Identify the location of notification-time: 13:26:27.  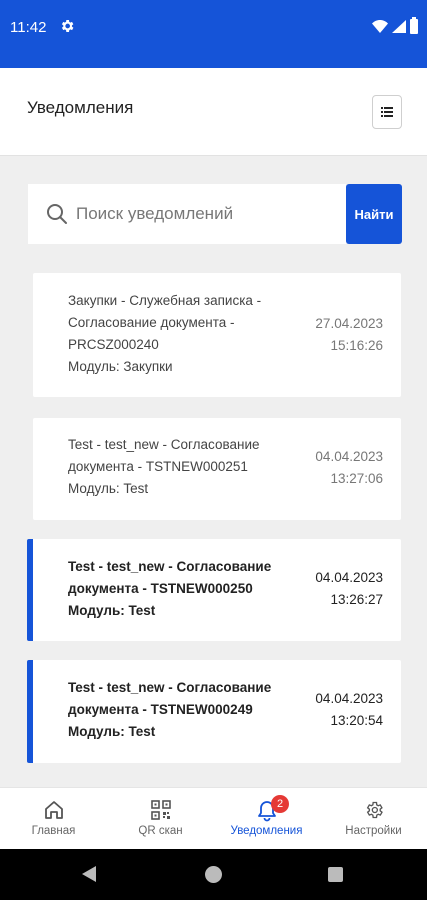
(356, 599).